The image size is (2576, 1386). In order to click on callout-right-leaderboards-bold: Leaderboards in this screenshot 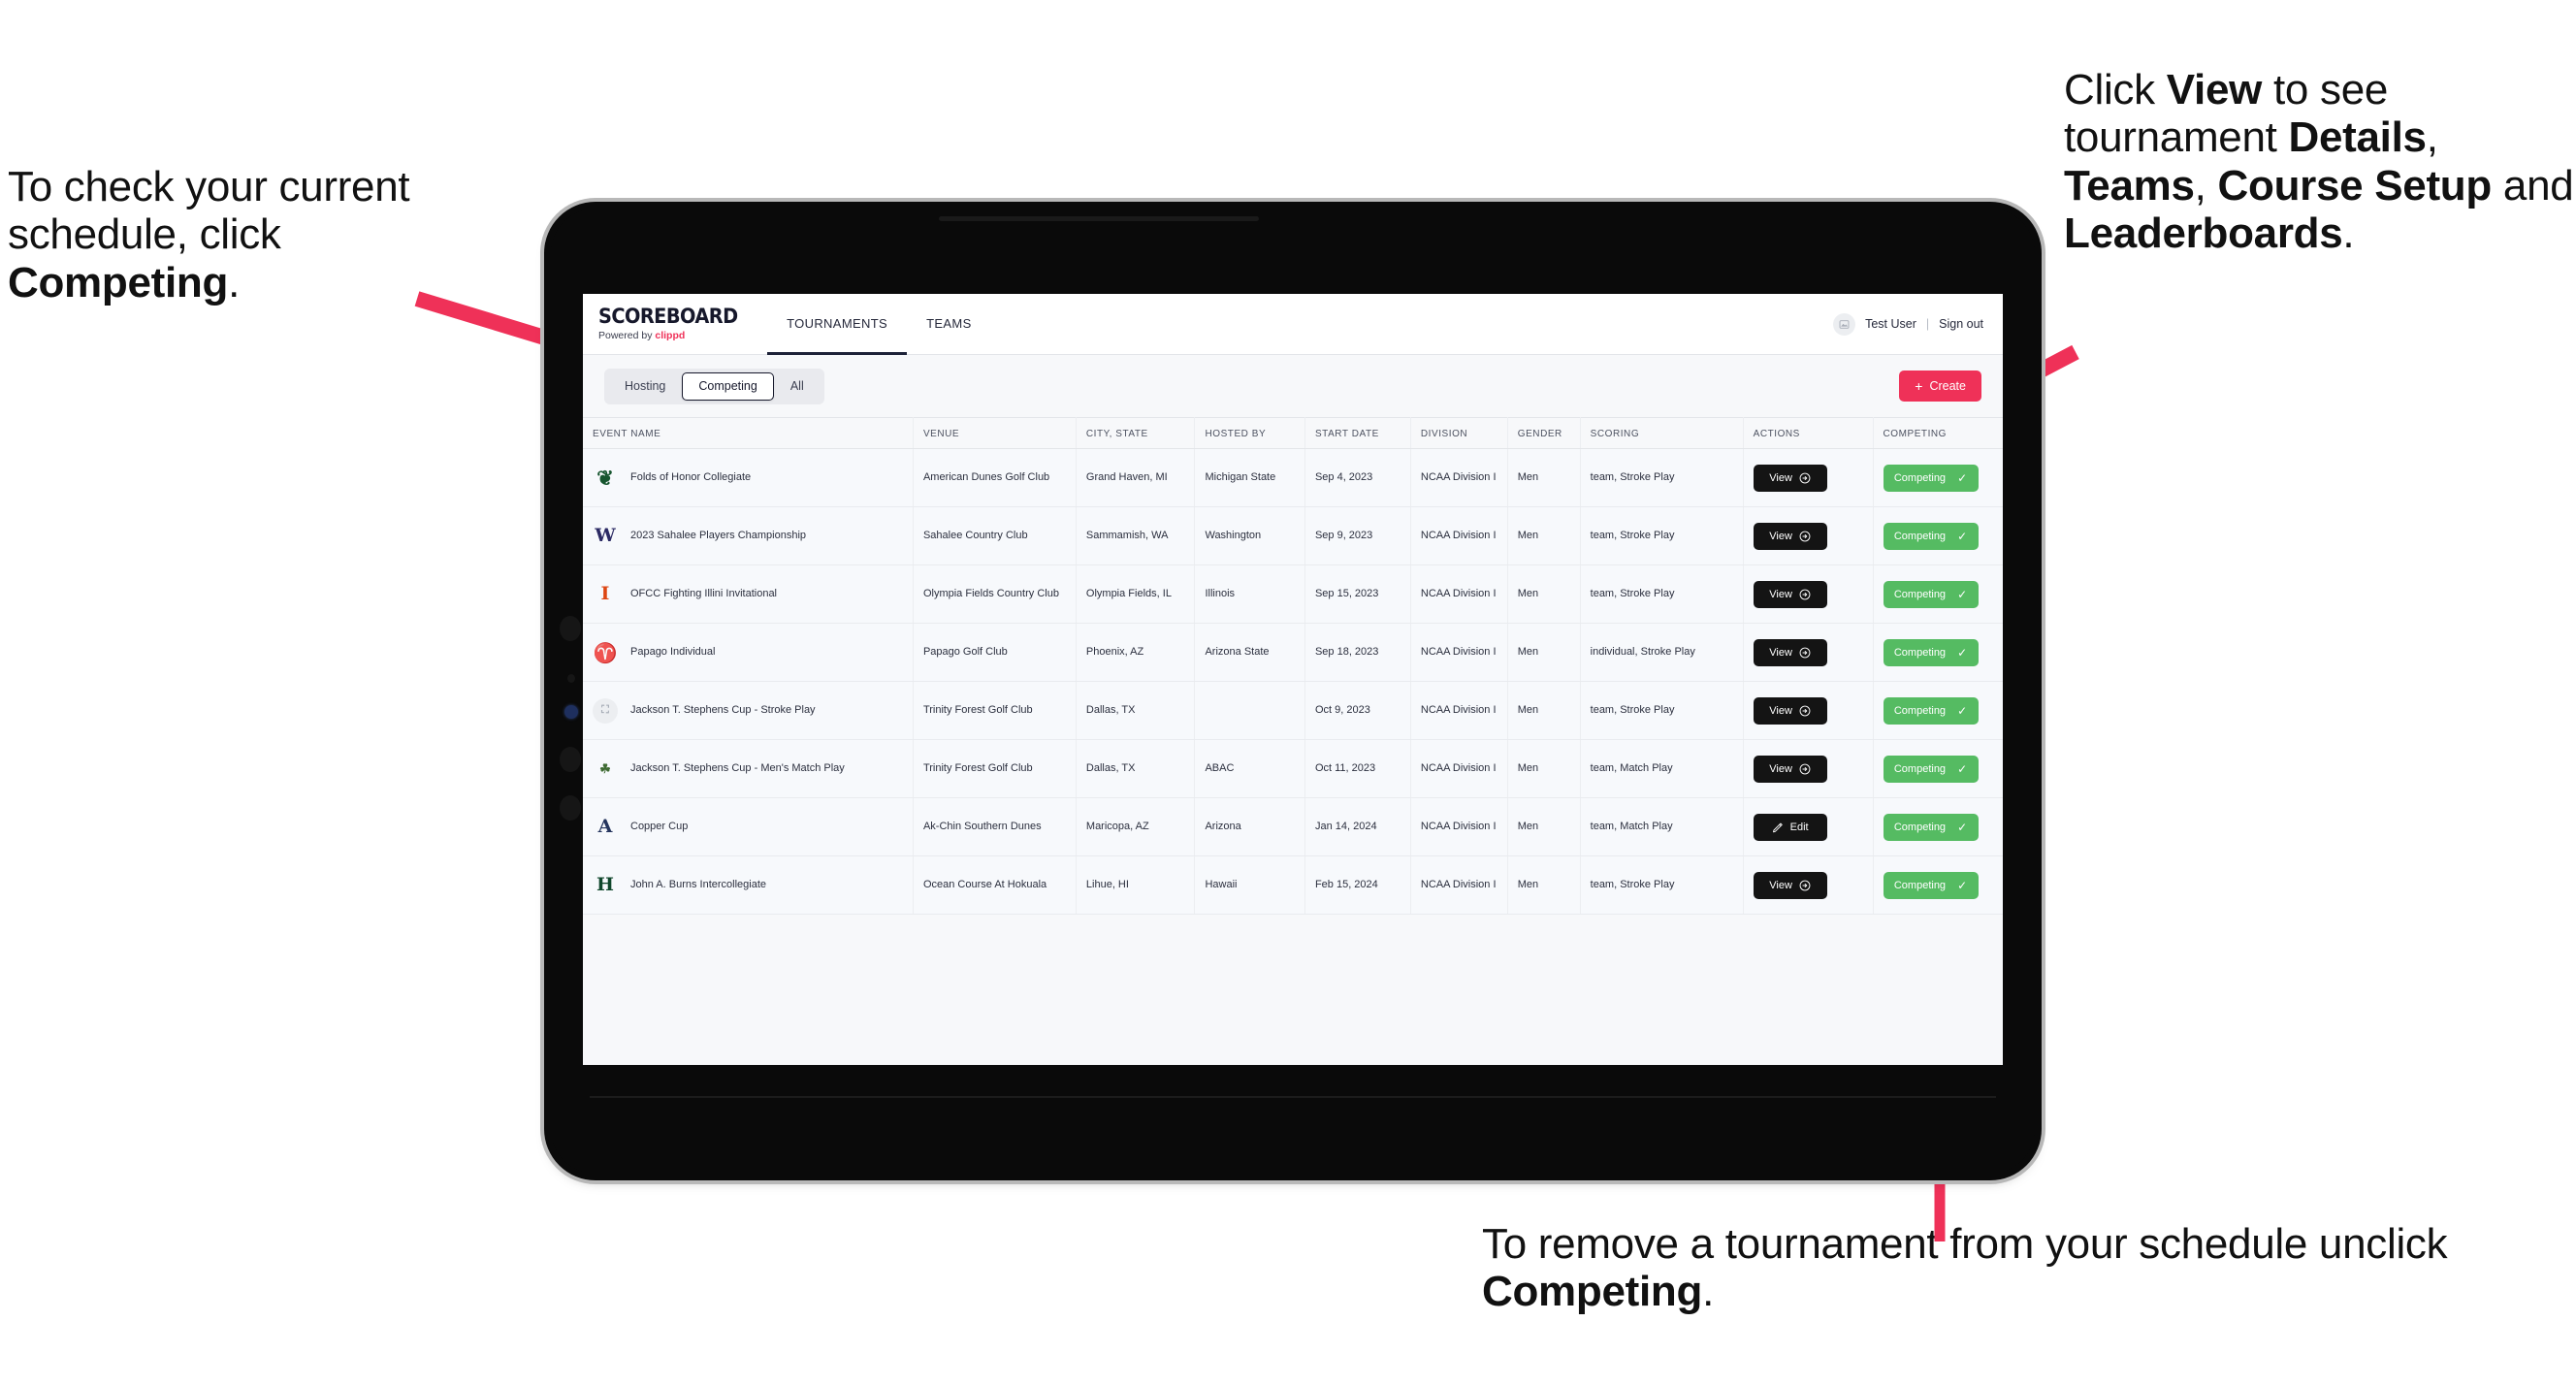, I will do `click(2203, 233)`.